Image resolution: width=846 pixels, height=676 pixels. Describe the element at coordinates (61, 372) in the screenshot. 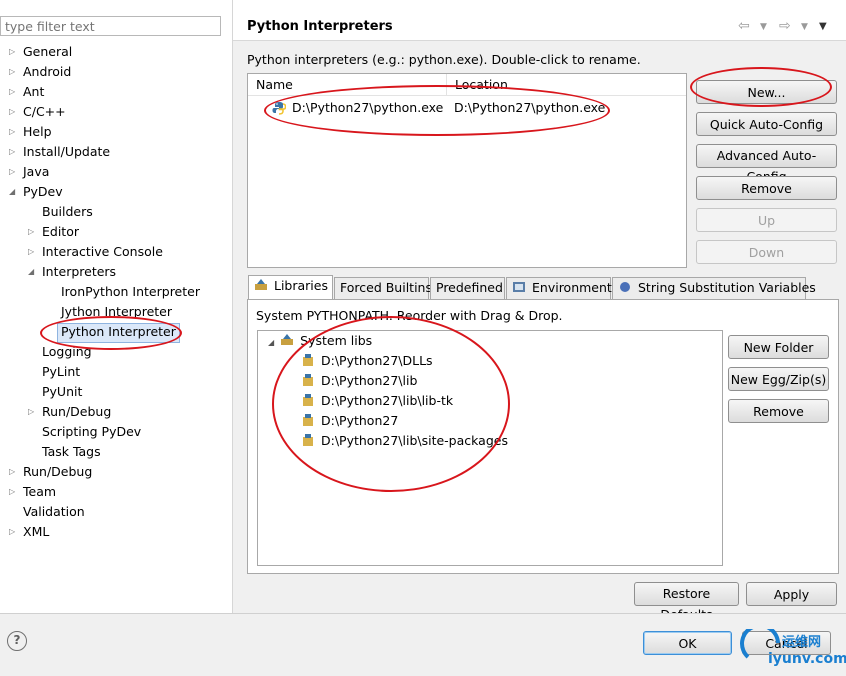

I see `tree-item-pylint: PyLint` at that location.